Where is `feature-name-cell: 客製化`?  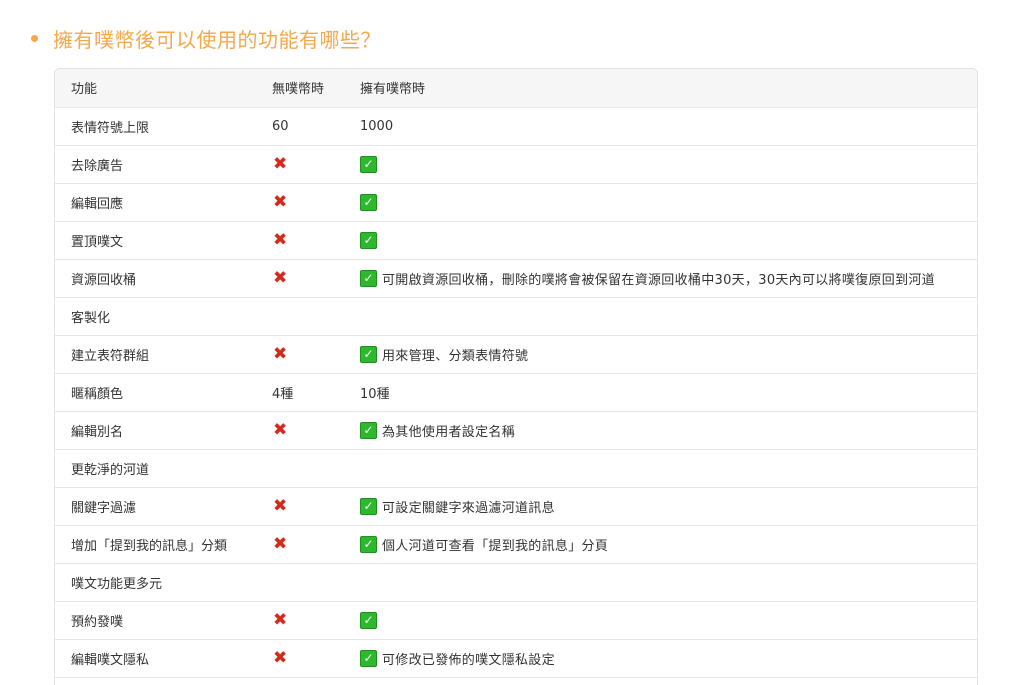 feature-name-cell: 客製化 is located at coordinates (155, 316).